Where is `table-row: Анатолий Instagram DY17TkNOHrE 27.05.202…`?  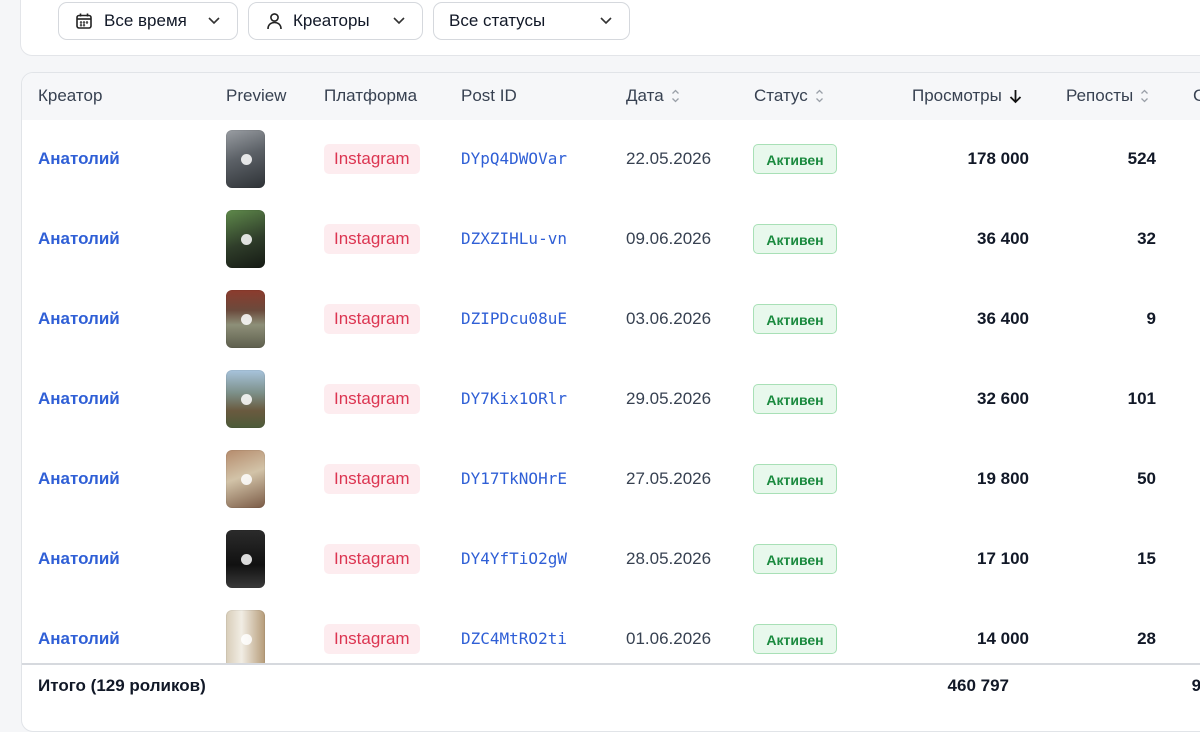 table-row: Анатолий Instagram DY17TkNOHrE 27.05.202… is located at coordinates (611, 480).